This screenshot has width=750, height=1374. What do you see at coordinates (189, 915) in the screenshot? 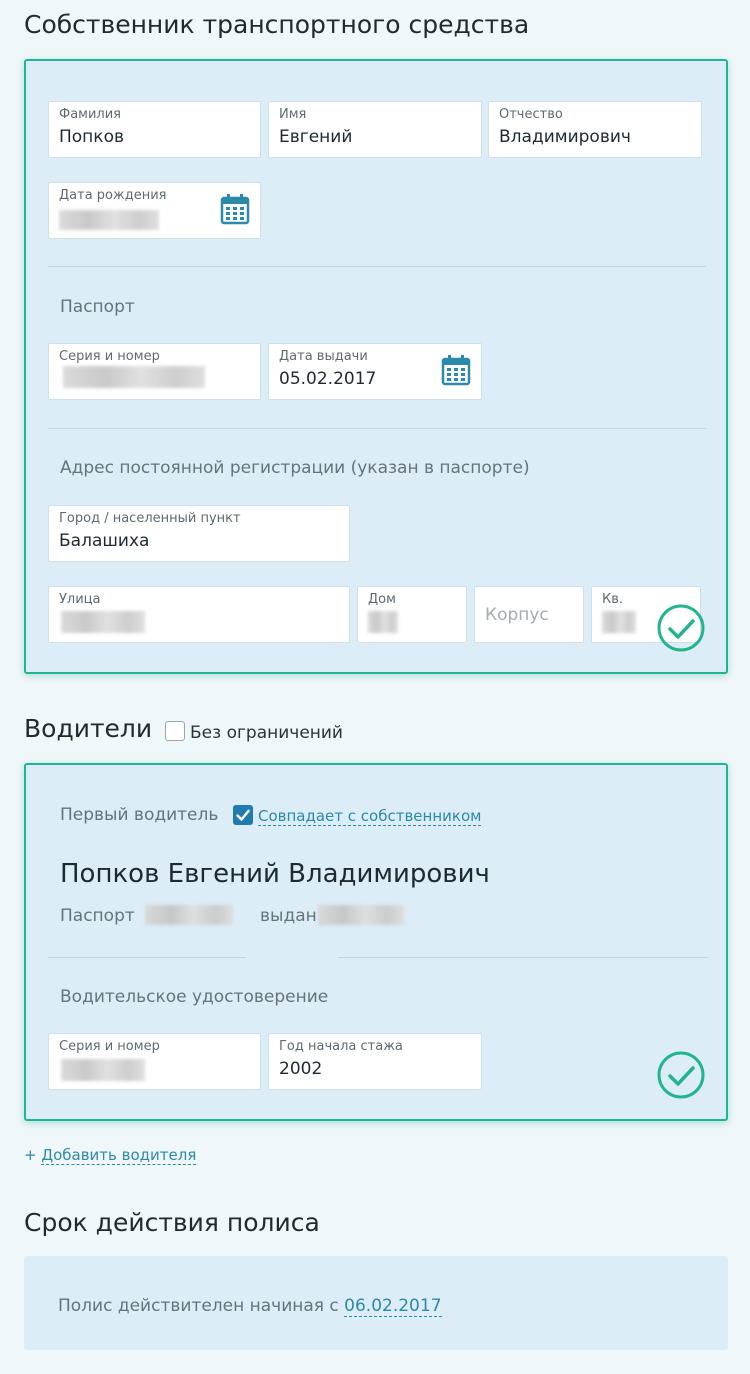
I see `driver-passport-redacted` at bounding box center [189, 915].